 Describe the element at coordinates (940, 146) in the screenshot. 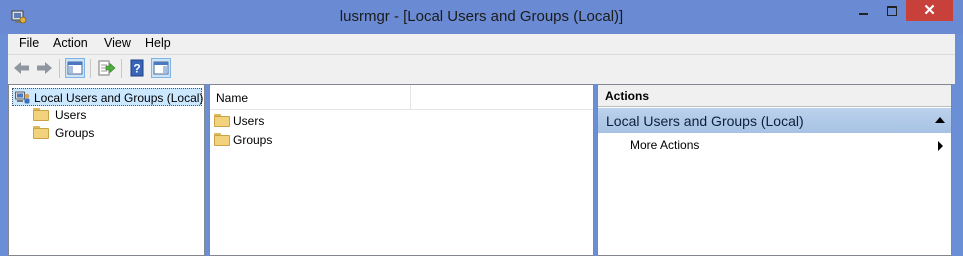

I see `submenu-arrow-icon` at that location.